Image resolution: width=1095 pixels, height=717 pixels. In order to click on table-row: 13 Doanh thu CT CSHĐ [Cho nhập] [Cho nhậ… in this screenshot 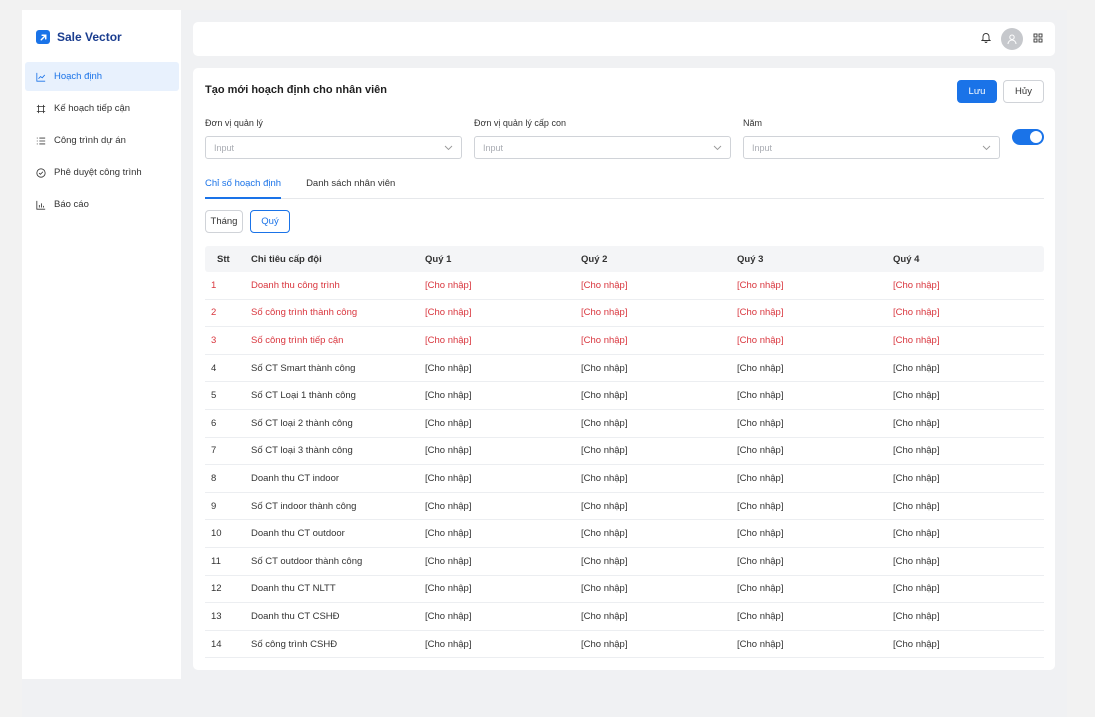, I will do `click(624, 617)`.